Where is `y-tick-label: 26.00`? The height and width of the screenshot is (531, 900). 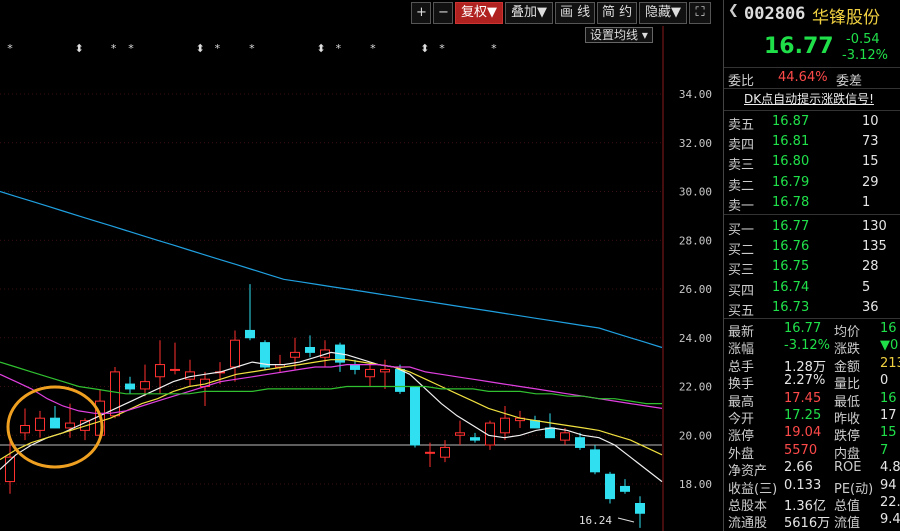
y-tick-label: 26.00 is located at coordinates (695, 289).